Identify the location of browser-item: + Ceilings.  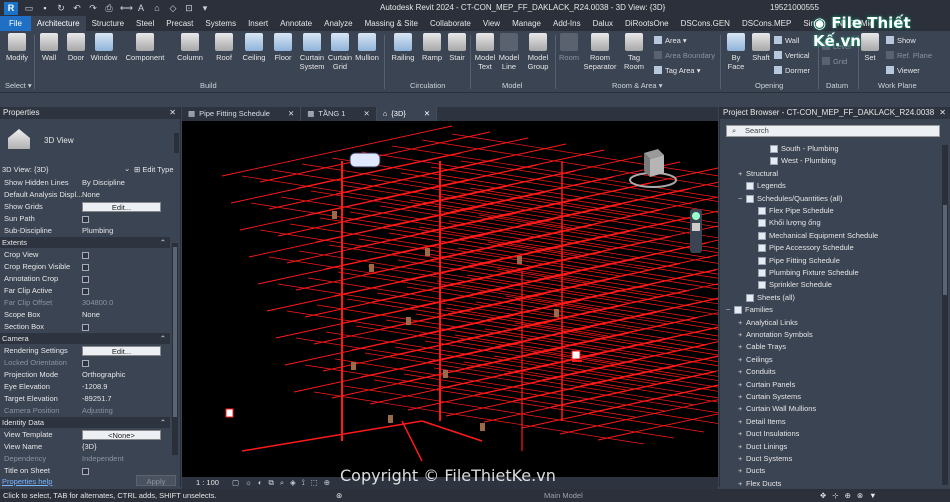
(755, 360).